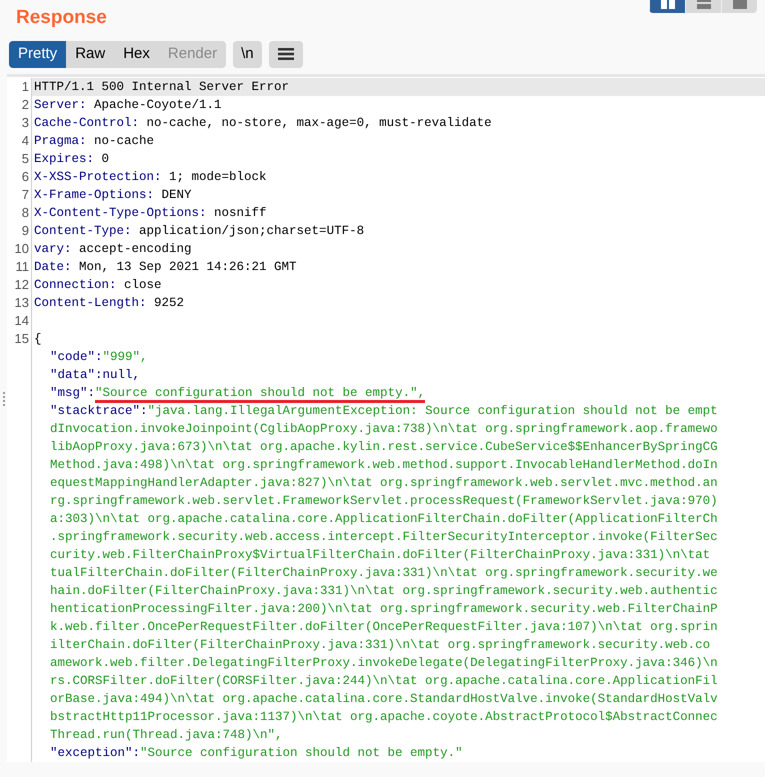  I want to click on json-value: .springframework.security.web.access.intercept.FilterSecurityInterceptor.invoke(FilterSec, so click(384, 537).